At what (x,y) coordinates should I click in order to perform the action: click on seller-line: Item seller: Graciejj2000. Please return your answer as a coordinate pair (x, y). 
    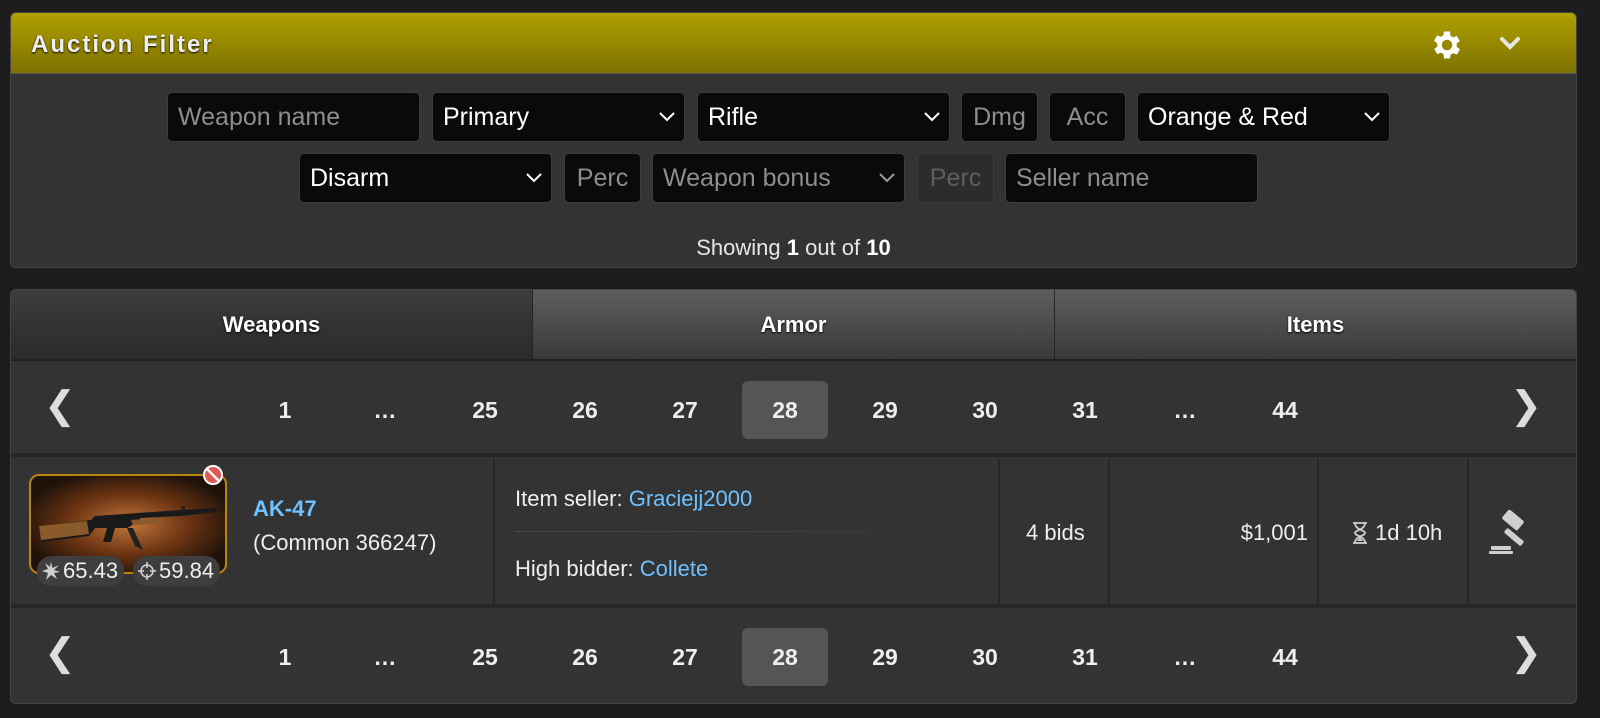
    Looking at the image, I should click on (633, 499).